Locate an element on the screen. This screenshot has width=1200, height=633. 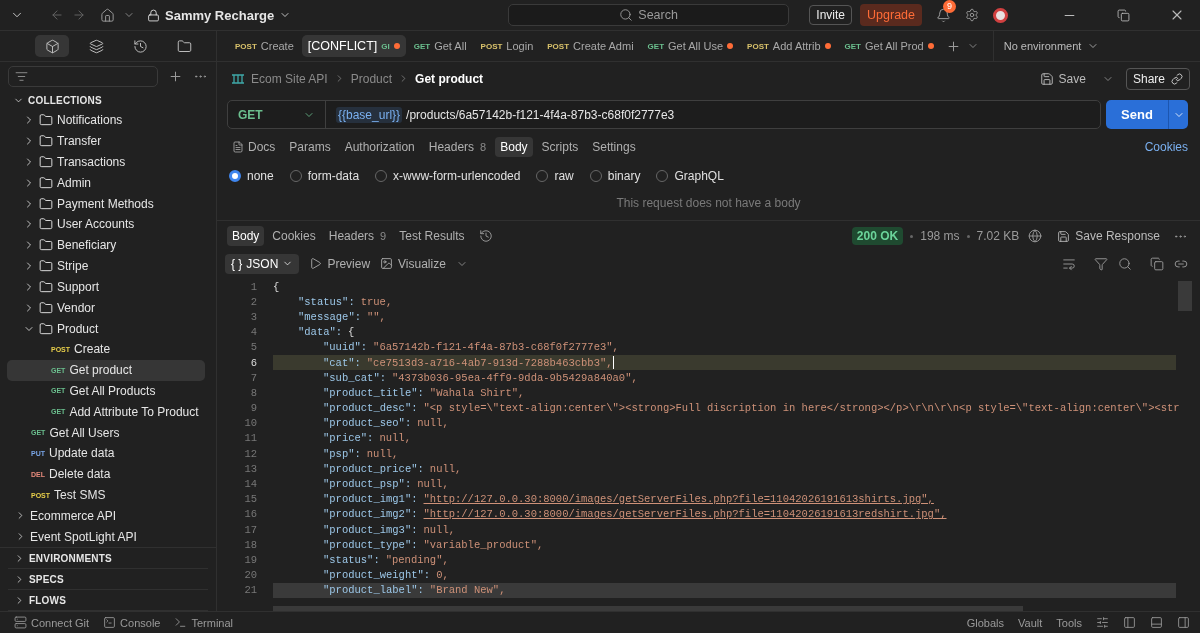
request-option-tab: Scripts is located at coordinates (560, 147).